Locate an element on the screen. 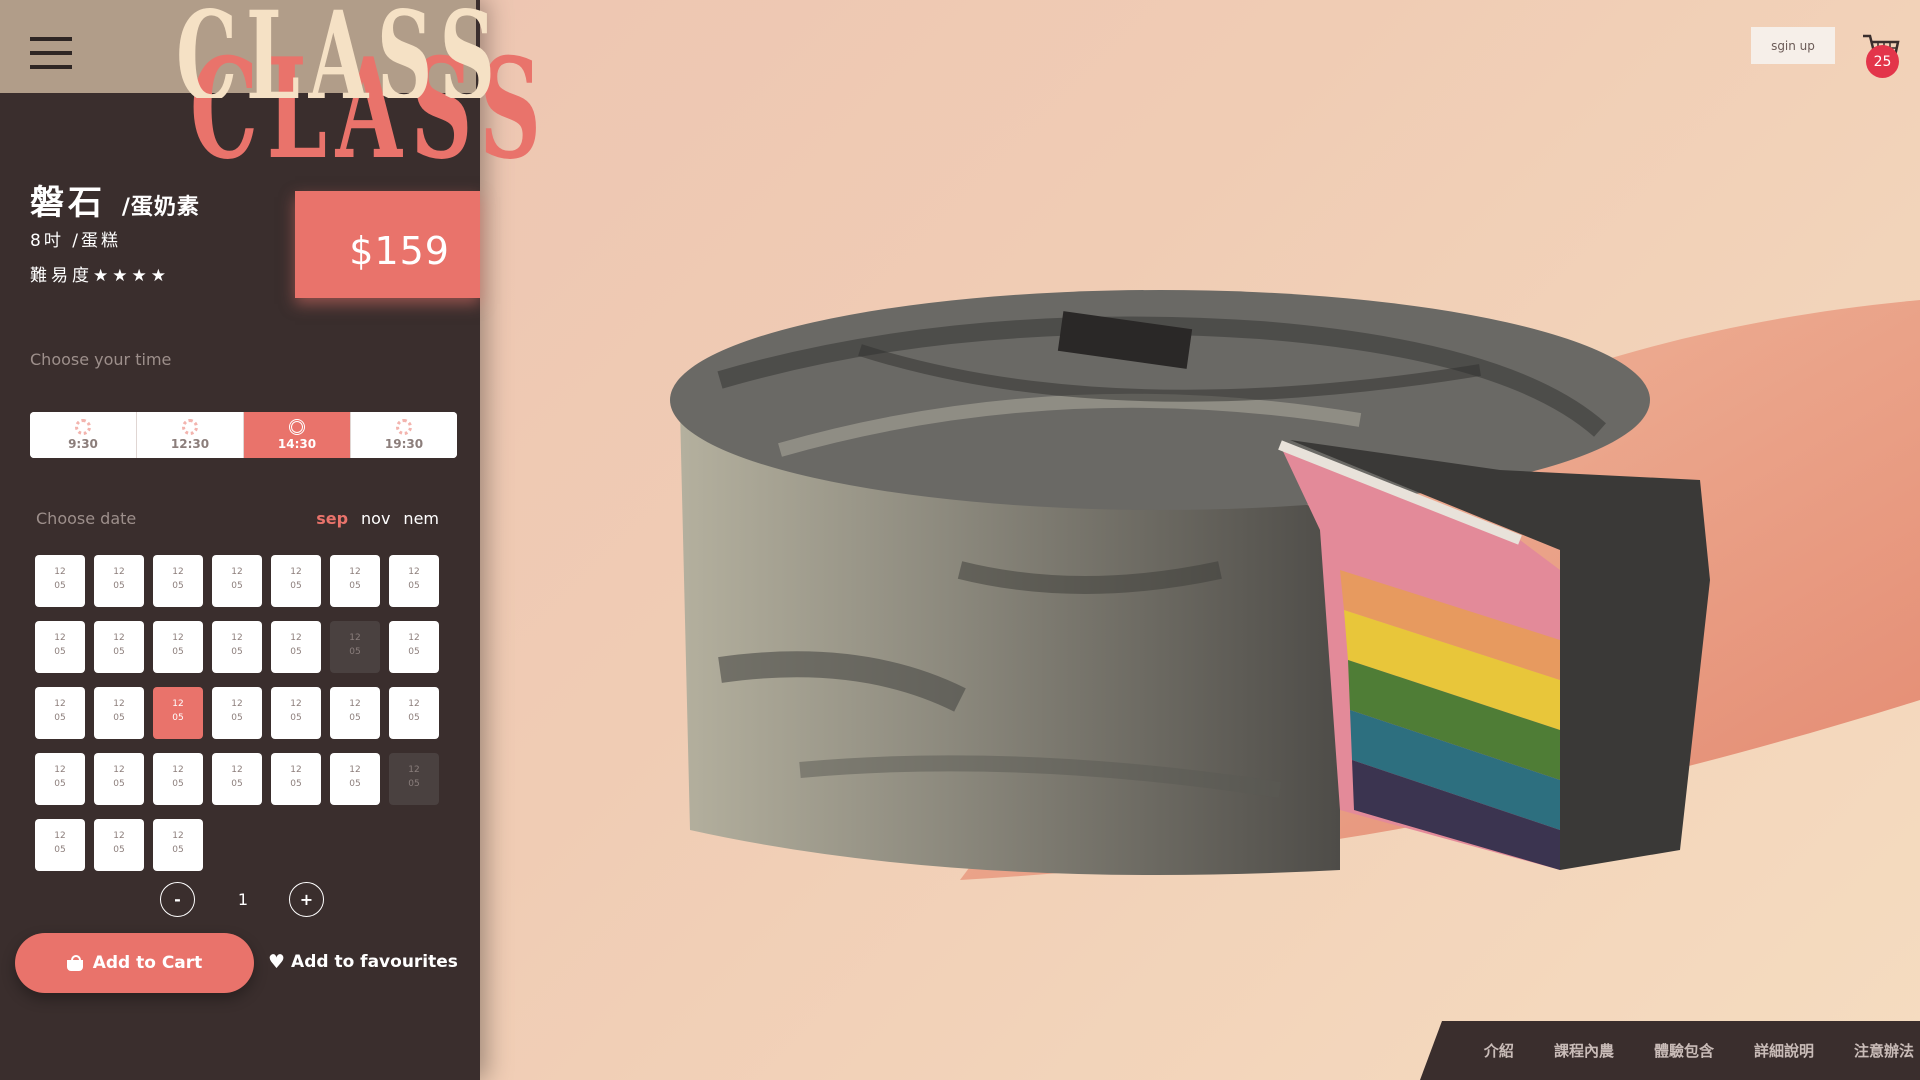  hamburger-menu-icon is located at coordinates (51, 57).